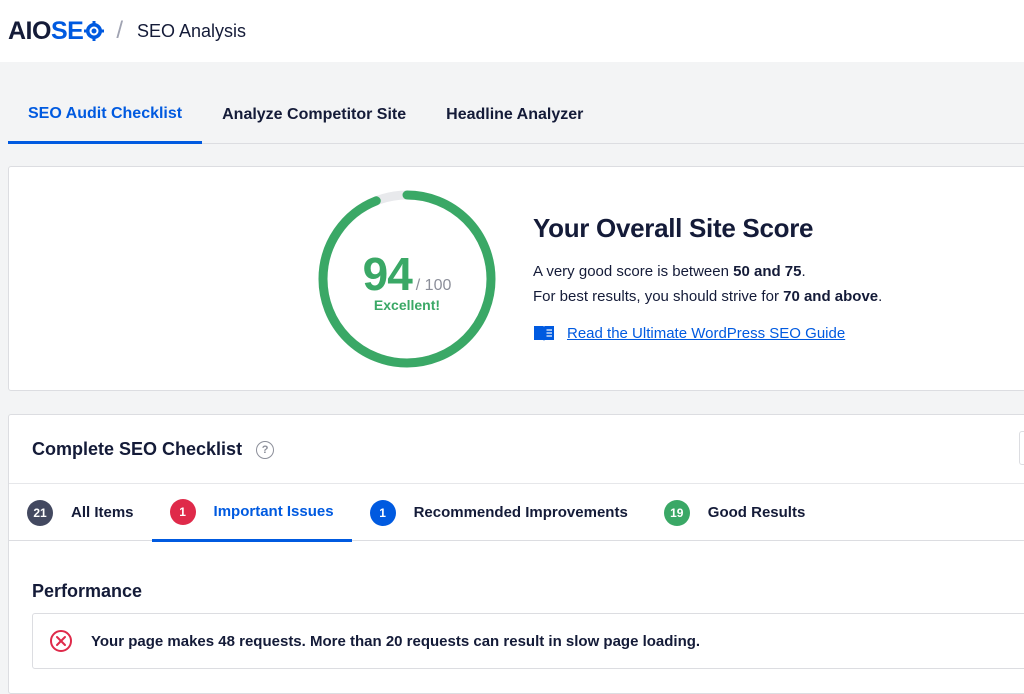  I want to click on score-title: Your Overall Site Score, so click(673, 228).